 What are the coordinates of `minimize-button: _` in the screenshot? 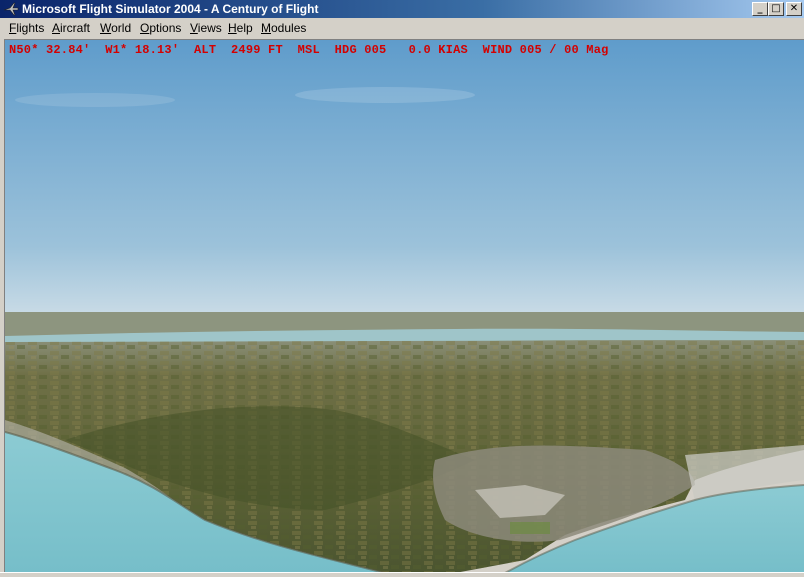 It's located at (760, 9).